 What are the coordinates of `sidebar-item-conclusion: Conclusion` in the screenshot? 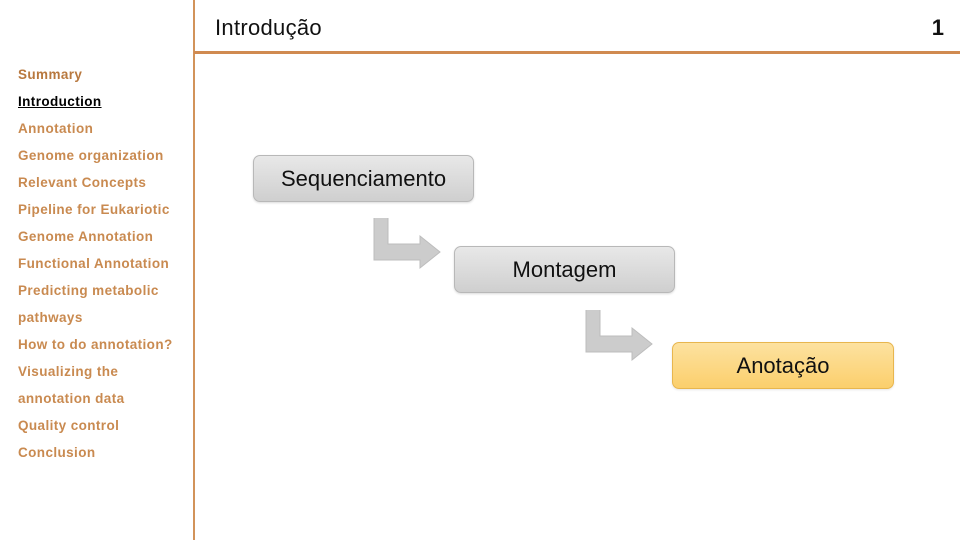 It's located at (104, 452).